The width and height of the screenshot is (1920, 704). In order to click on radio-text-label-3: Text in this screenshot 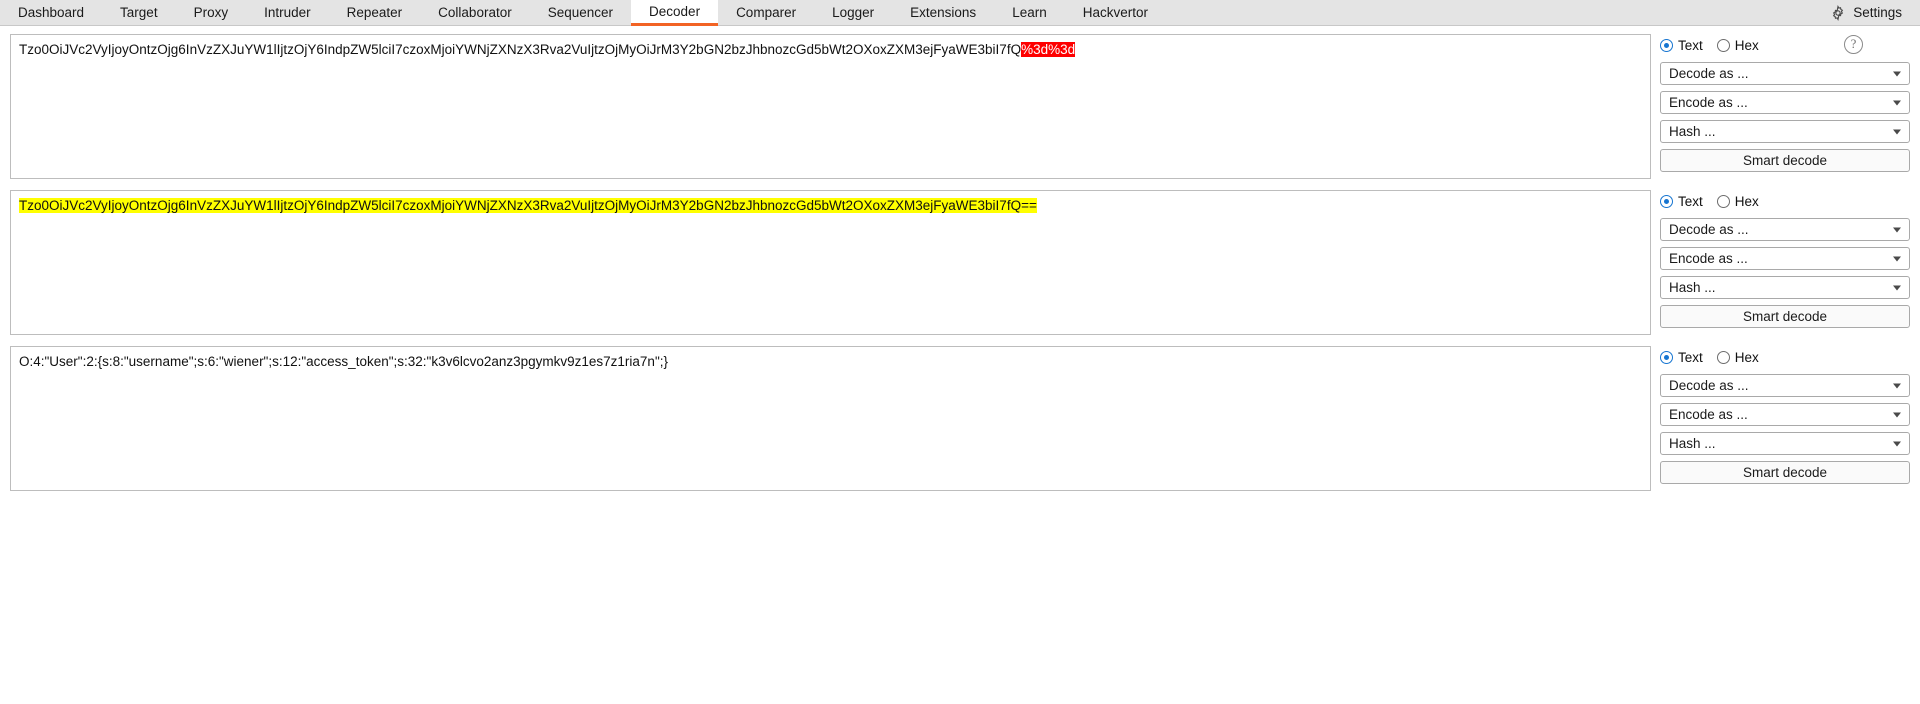, I will do `click(1690, 357)`.